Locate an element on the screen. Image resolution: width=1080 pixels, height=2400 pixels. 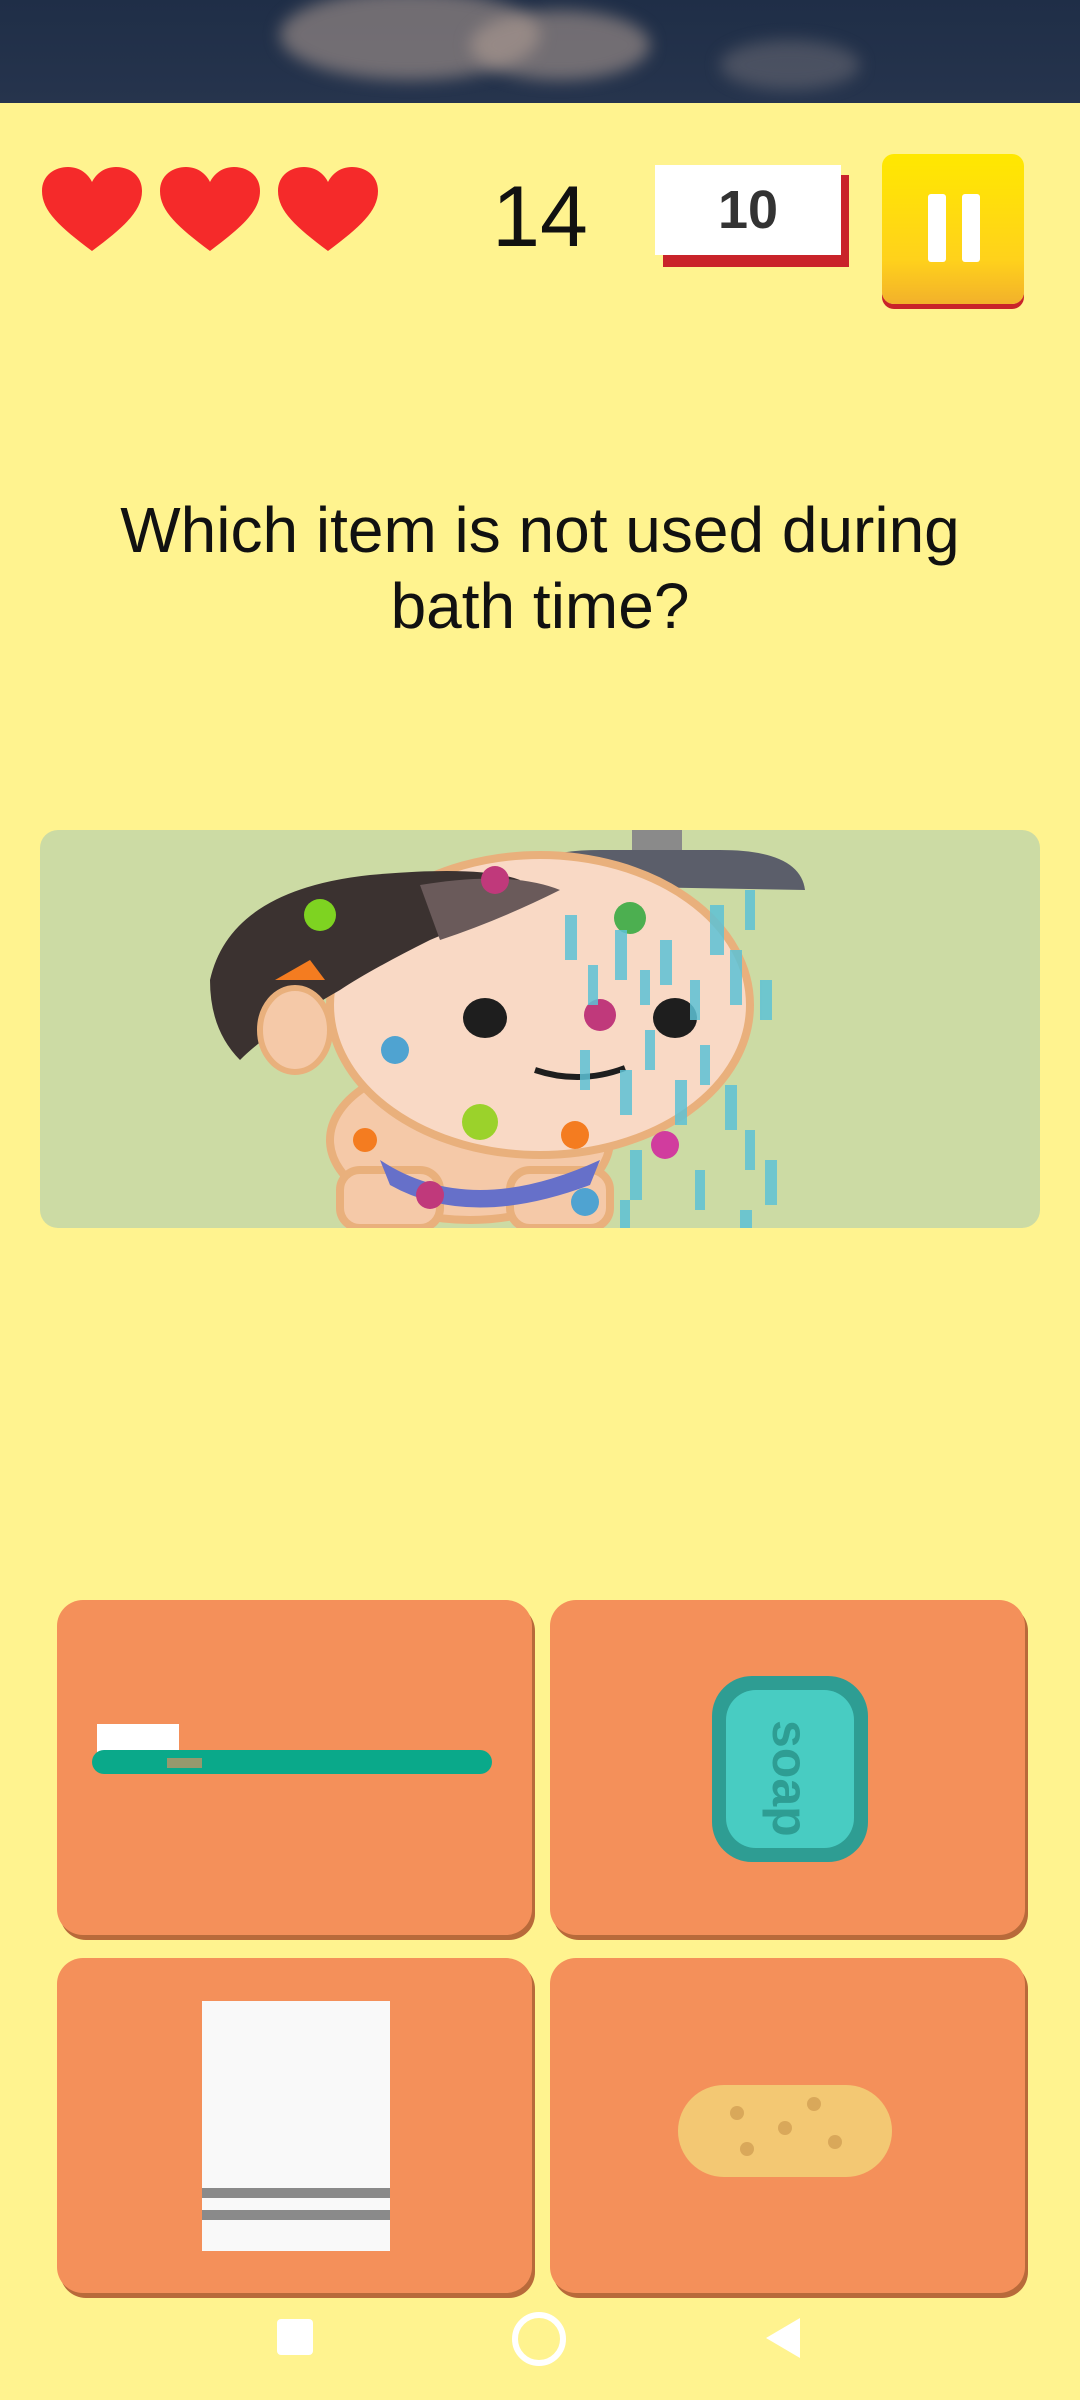
answer-soap-button: soap is located at coordinates (787, 1767).